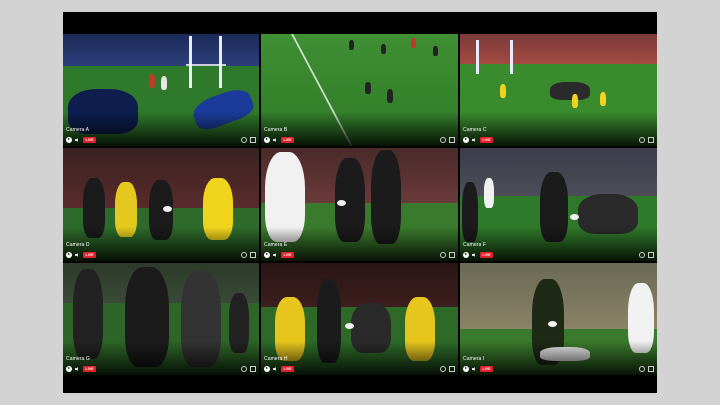  What do you see at coordinates (78, 130) in the screenshot?
I see `camera-label: Camera A` at bounding box center [78, 130].